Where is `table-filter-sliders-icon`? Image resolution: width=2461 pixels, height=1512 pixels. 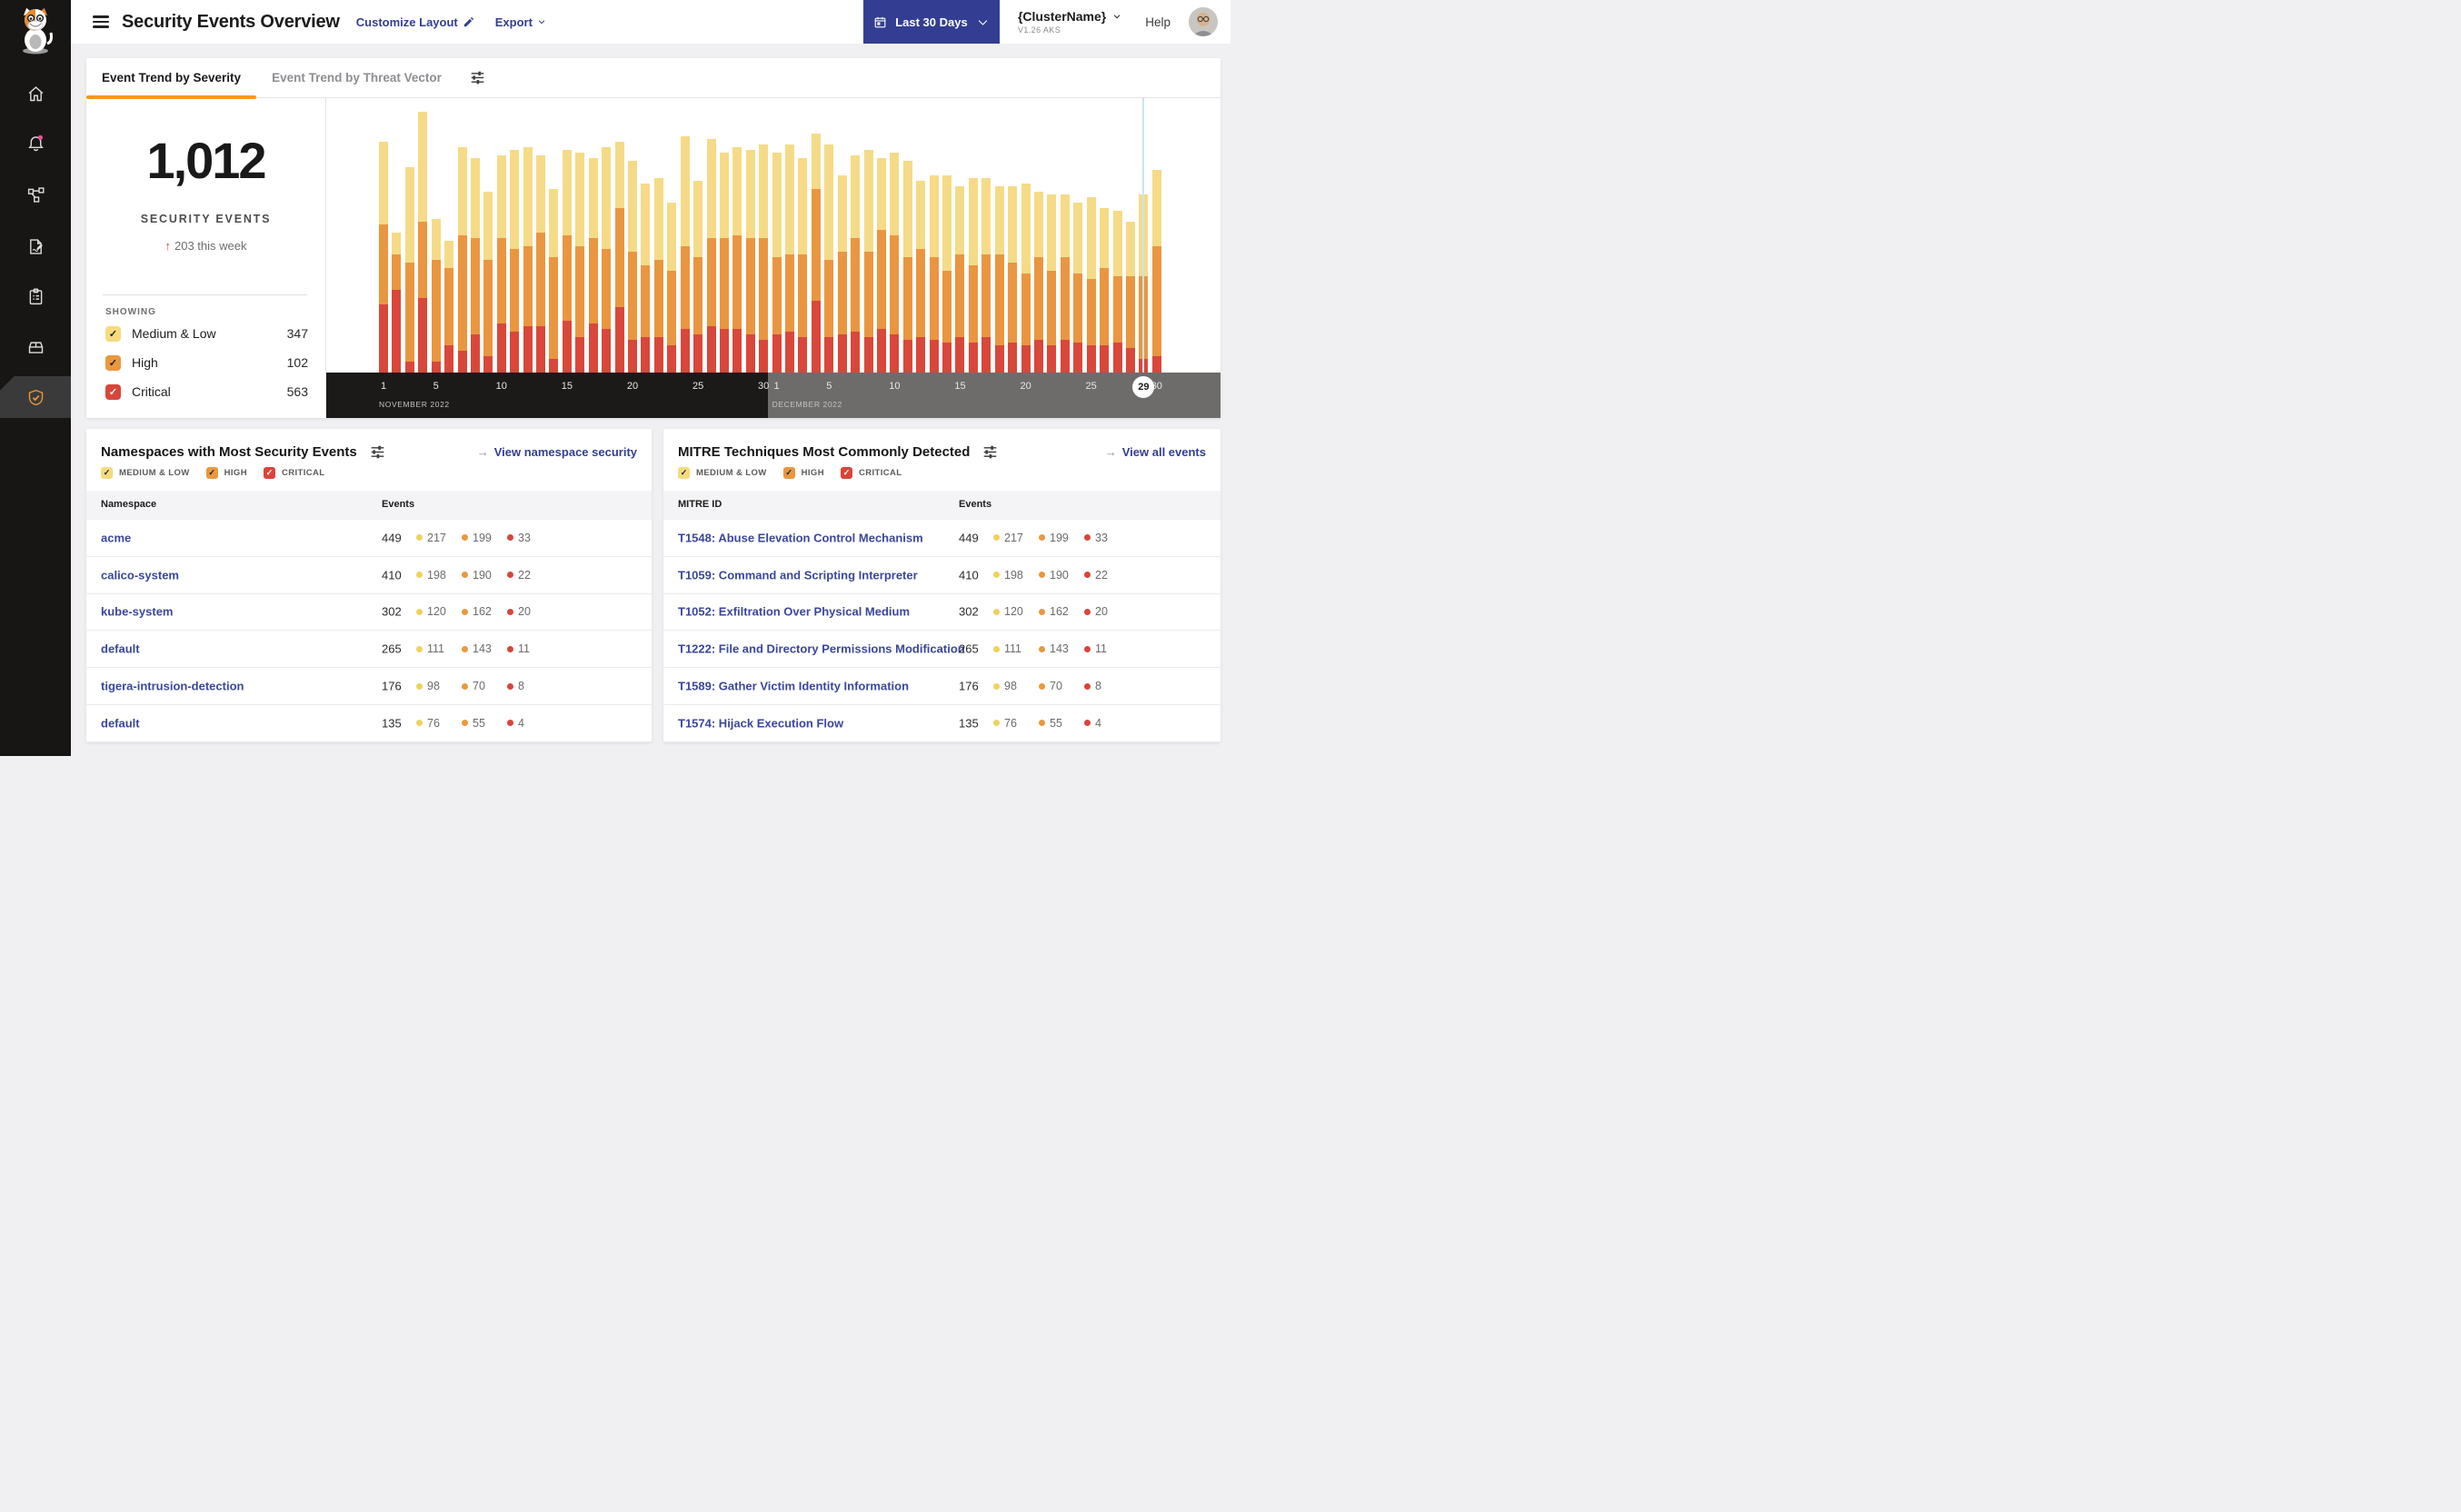 table-filter-sliders-icon is located at coordinates (990, 452).